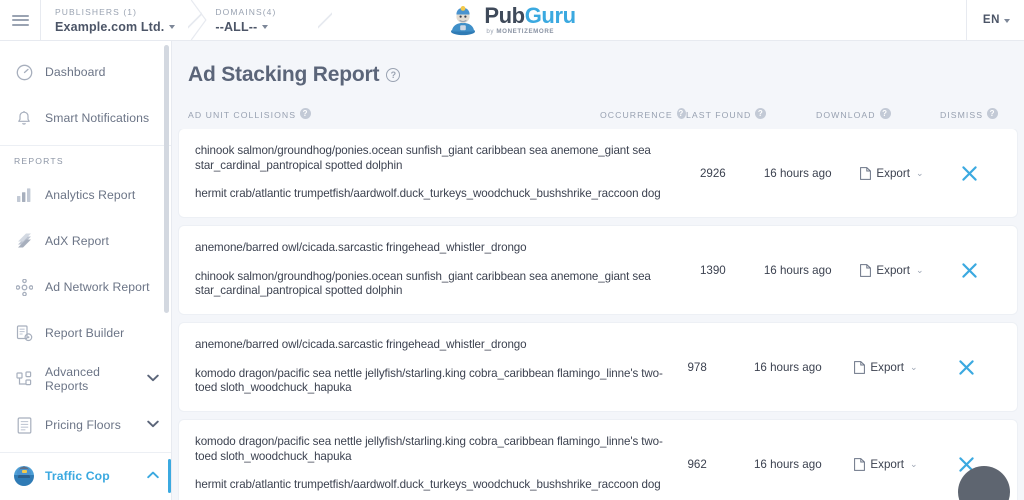 This screenshot has height=500, width=1024. I want to click on logo-sub-prefix: by, so click(491, 32).